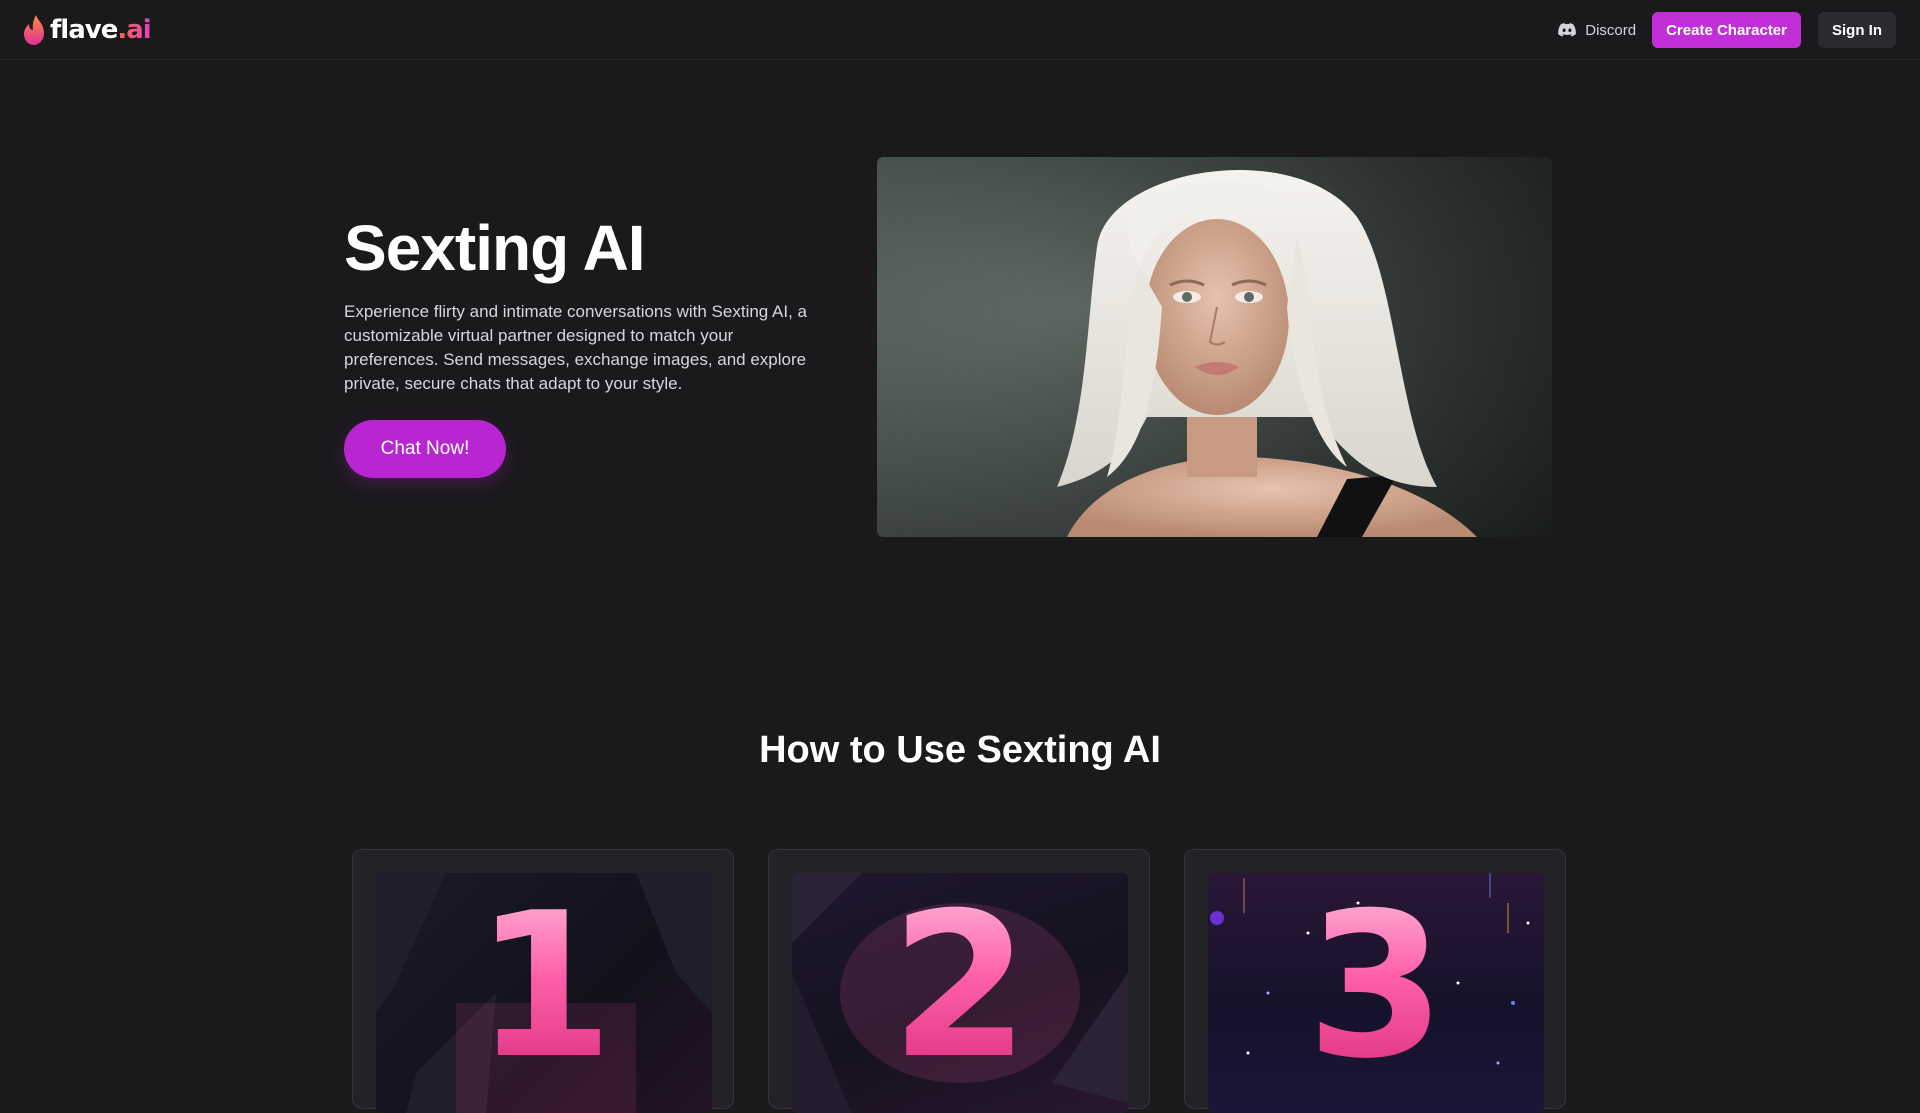  I want to click on step-number-2: 2, so click(960, 987).